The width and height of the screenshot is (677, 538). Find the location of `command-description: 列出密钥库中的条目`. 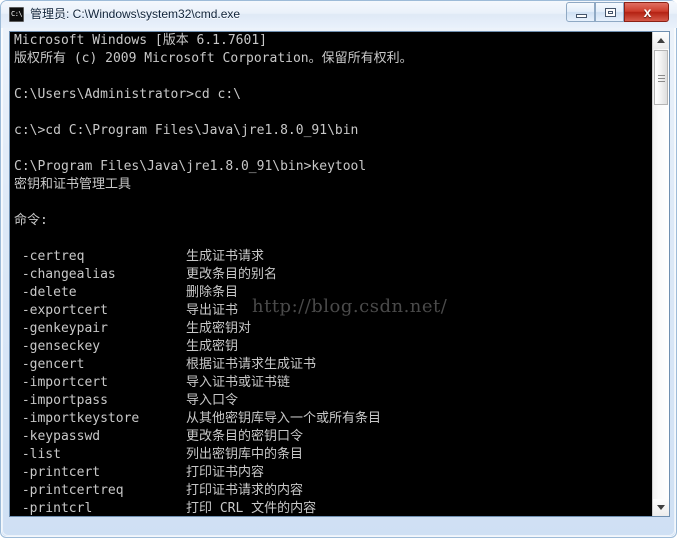

command-description: 列出密钥库中的条目 is located at coordinates (245, 454).